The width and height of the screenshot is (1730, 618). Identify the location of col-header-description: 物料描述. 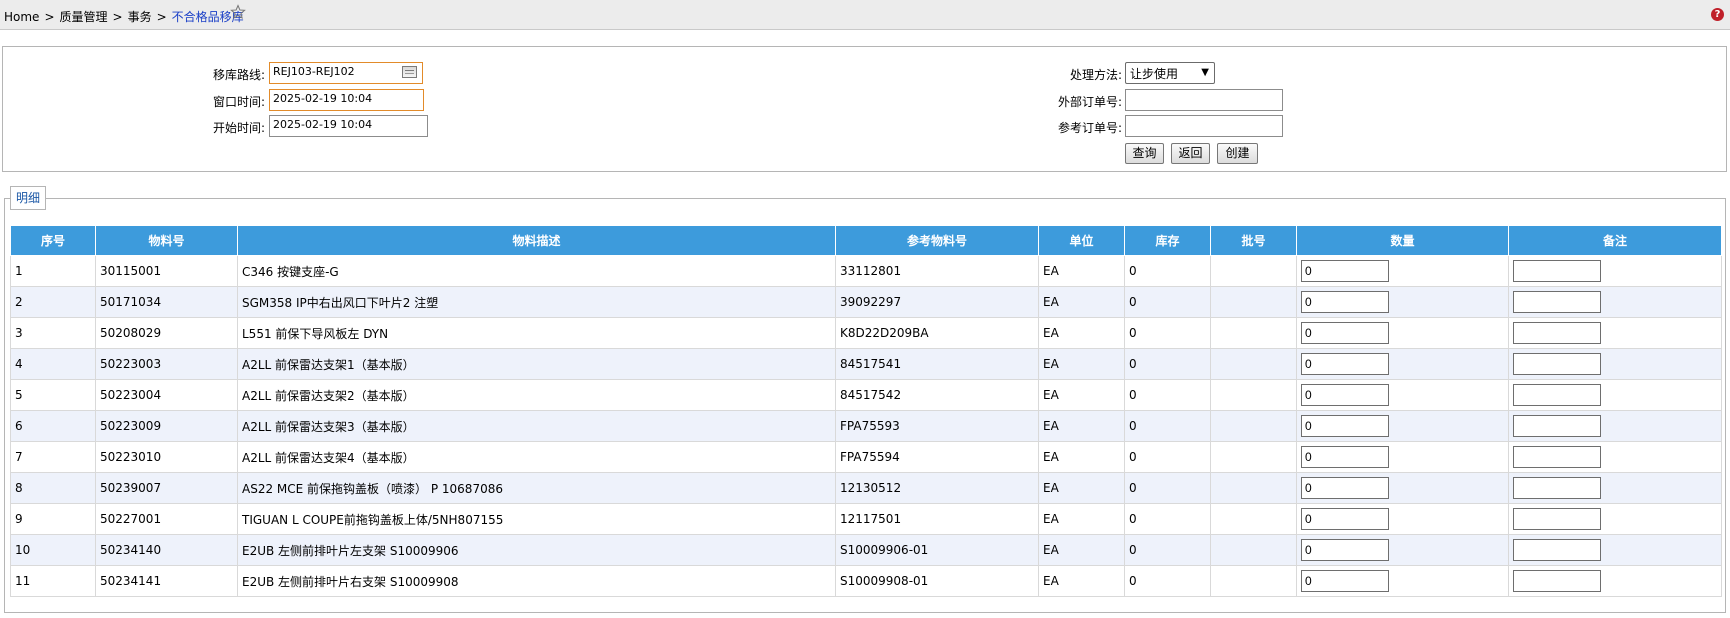
(536, 240).